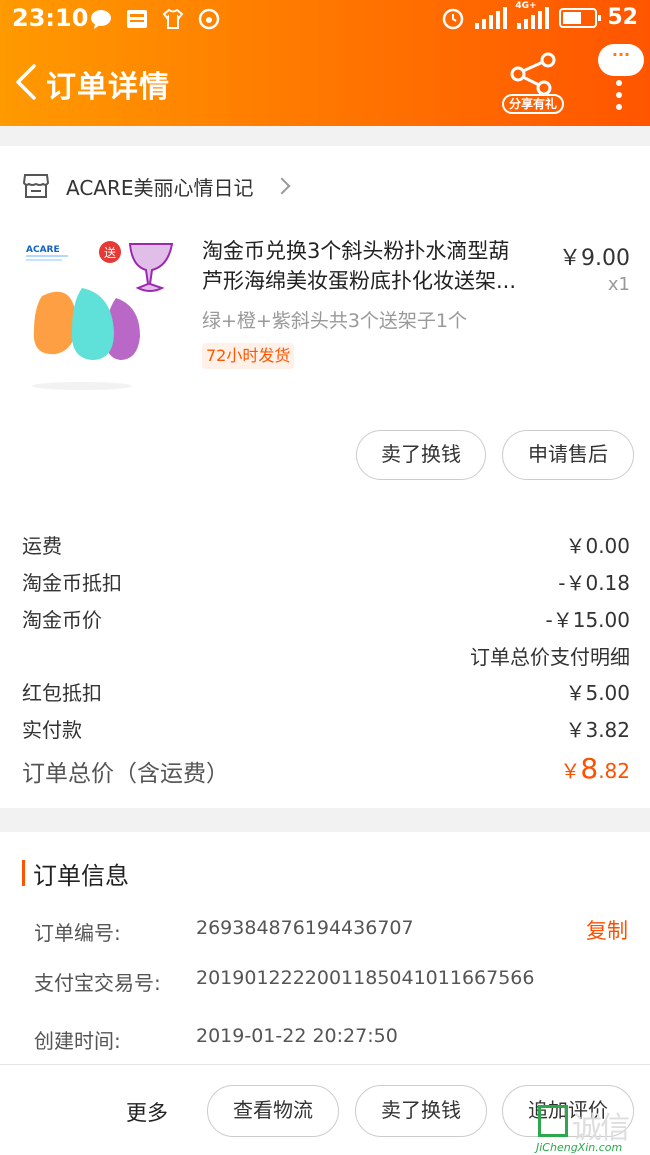 Image resolution: width=650 pixels, height=1155 pixels. I want to click on network-type: 4G+, so click(526, 5).